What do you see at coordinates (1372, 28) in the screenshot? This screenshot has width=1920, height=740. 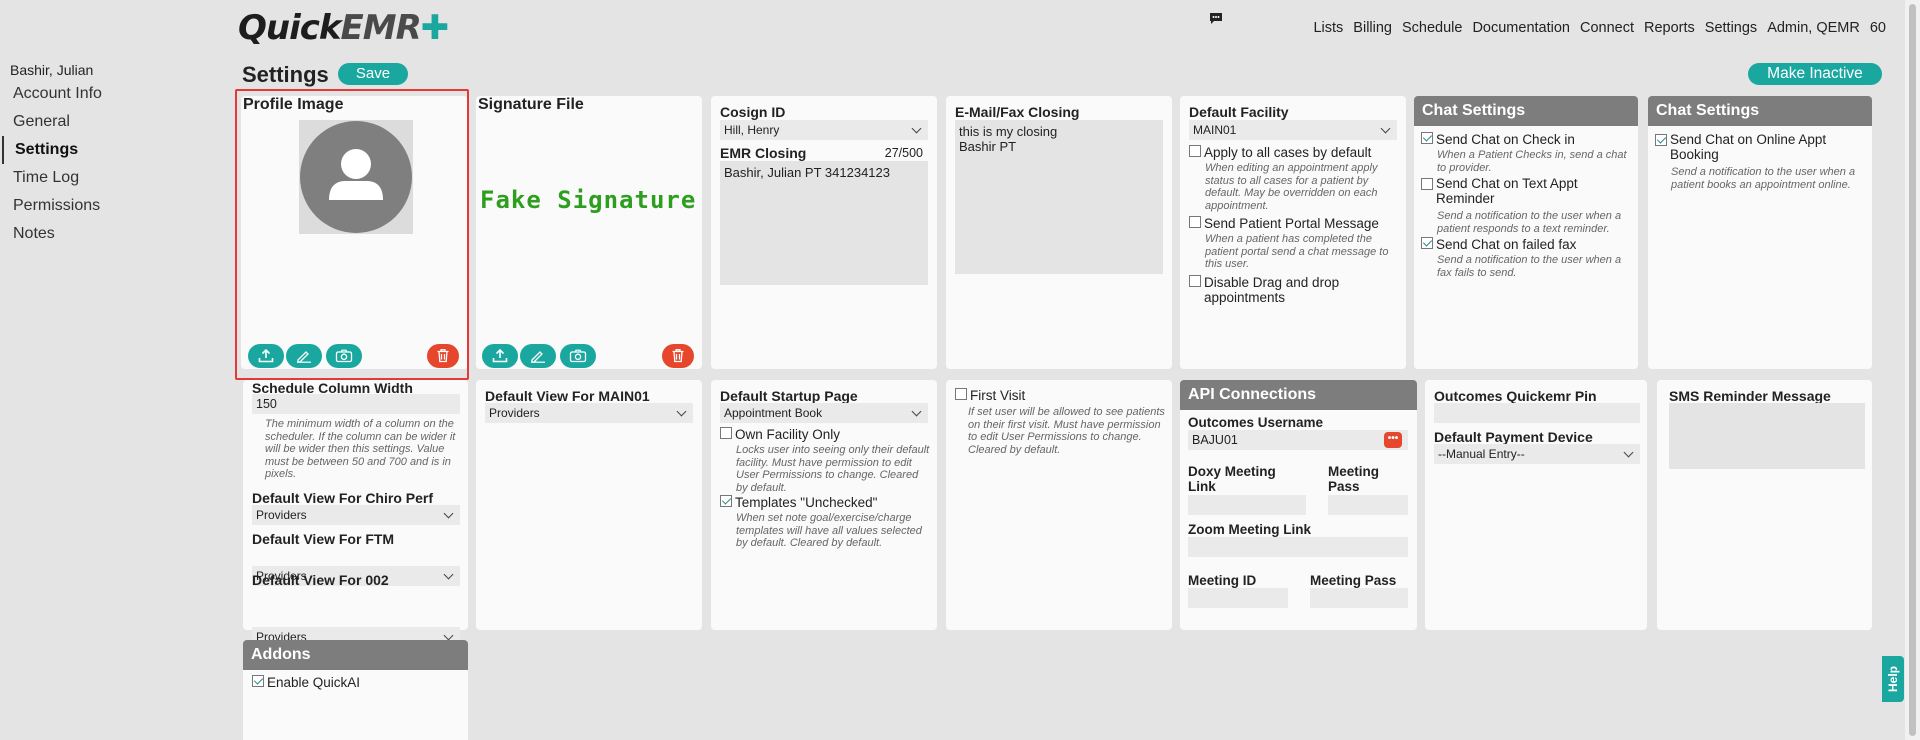 I see `nav-billing: Billing` at bounding box center [1372, 28].